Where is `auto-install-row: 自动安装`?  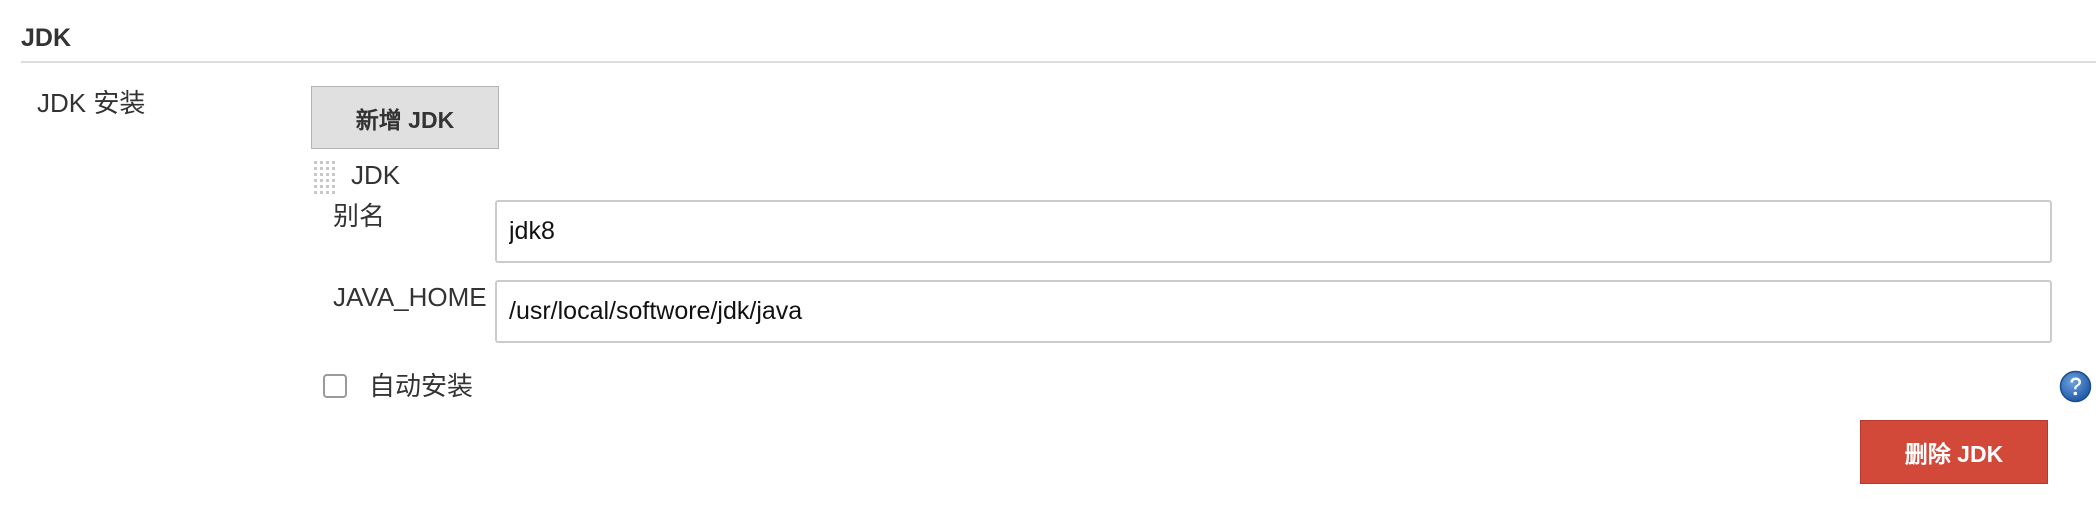 auto-install-row: 自动安装 is located at coordinates (398, 386).